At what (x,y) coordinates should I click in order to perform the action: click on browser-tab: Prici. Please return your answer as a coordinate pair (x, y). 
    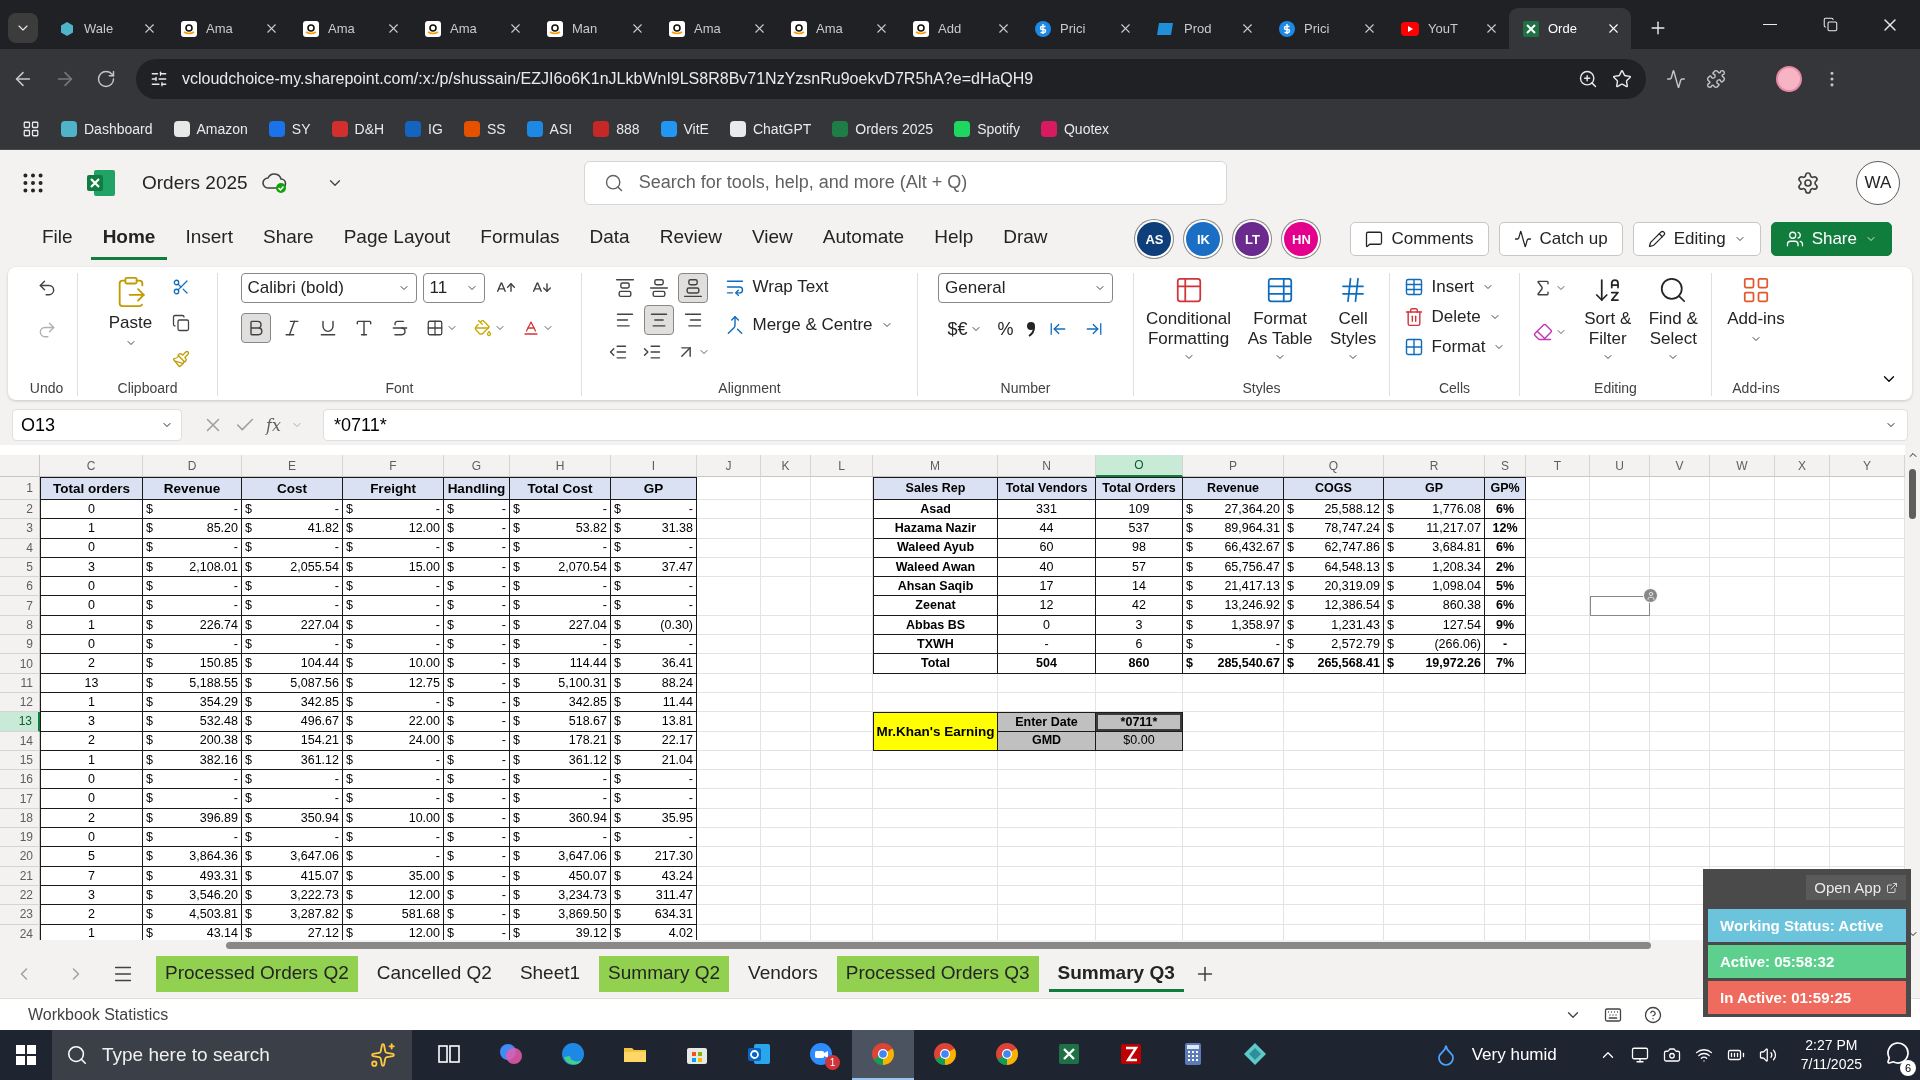
    Looking at the image, I should click on (1326, 28).